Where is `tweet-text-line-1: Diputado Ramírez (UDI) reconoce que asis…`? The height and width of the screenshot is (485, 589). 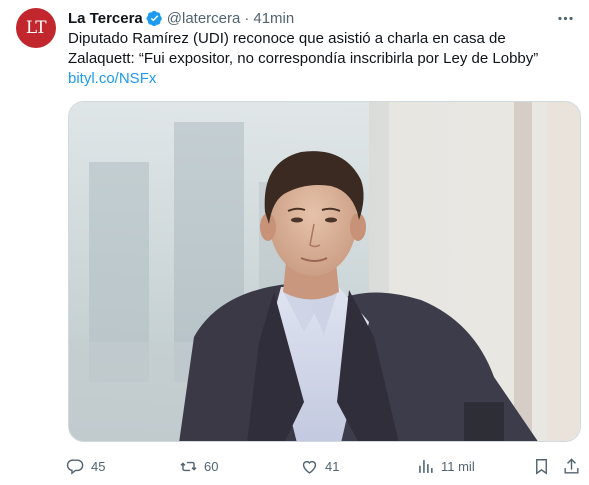
tweet-text-line-1: Diputado Ramírez (UDI) reconoce que asis… is located at coordinates (287, 38).